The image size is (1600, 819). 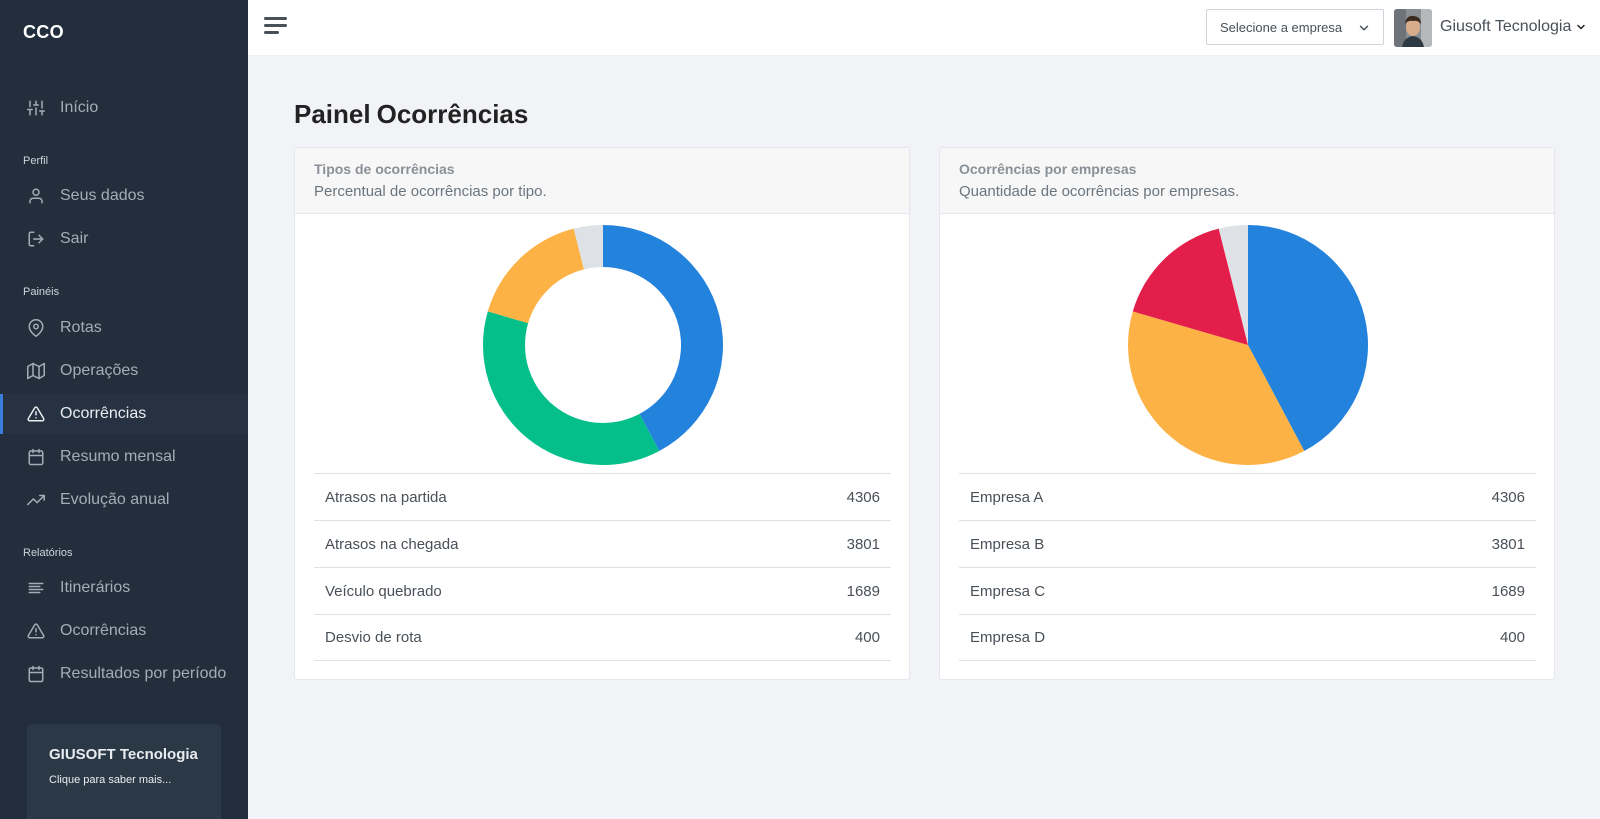 I want to click on table-row: Empresa A 4306, so click(x=1247, y=496).